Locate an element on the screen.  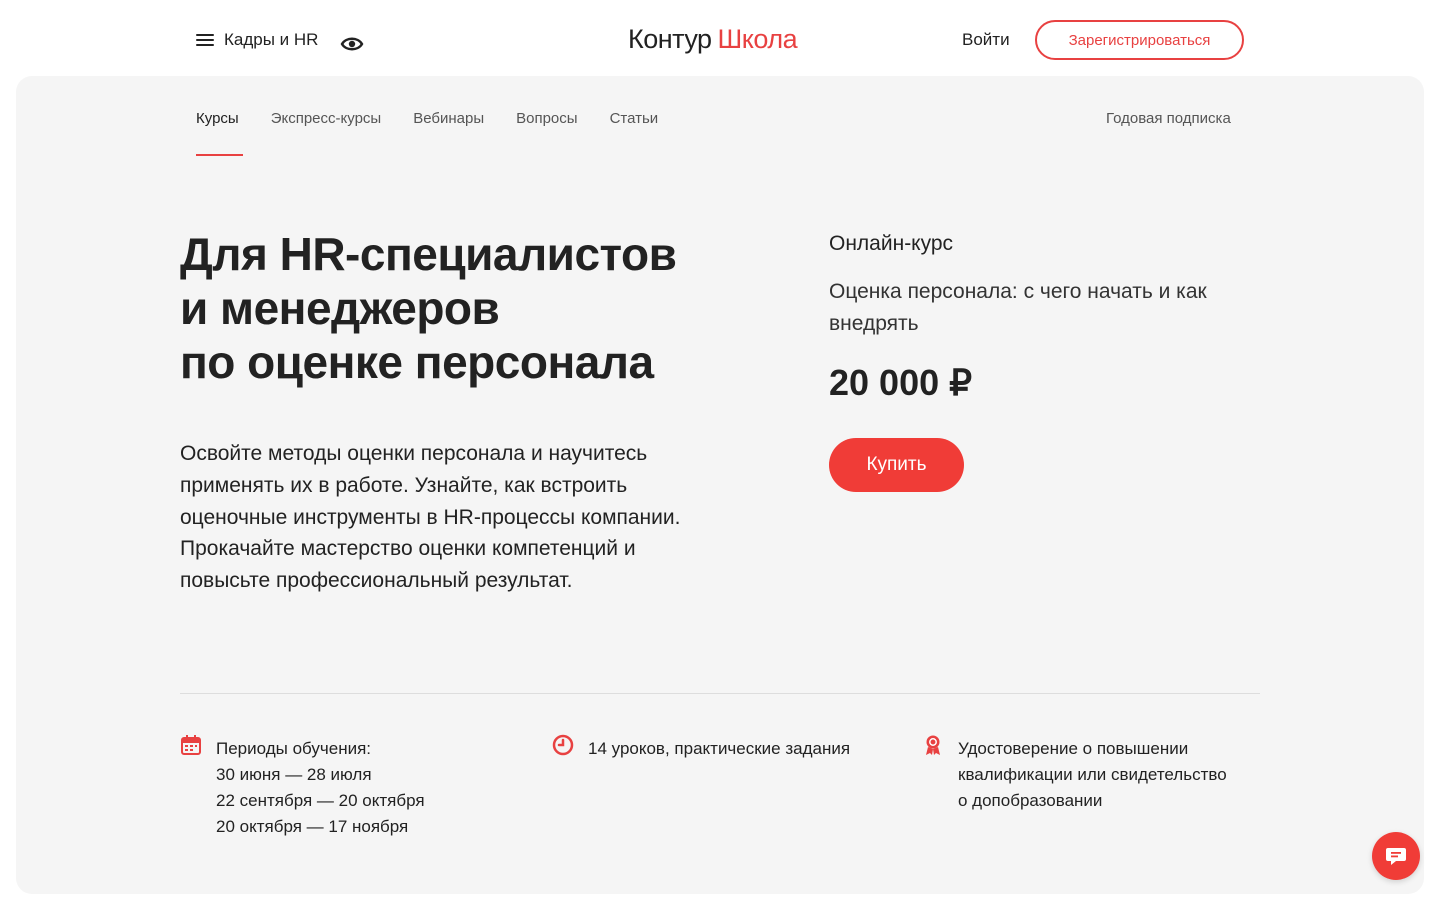
tab-webinars: Вебинары is located at coordinates (448, 133).